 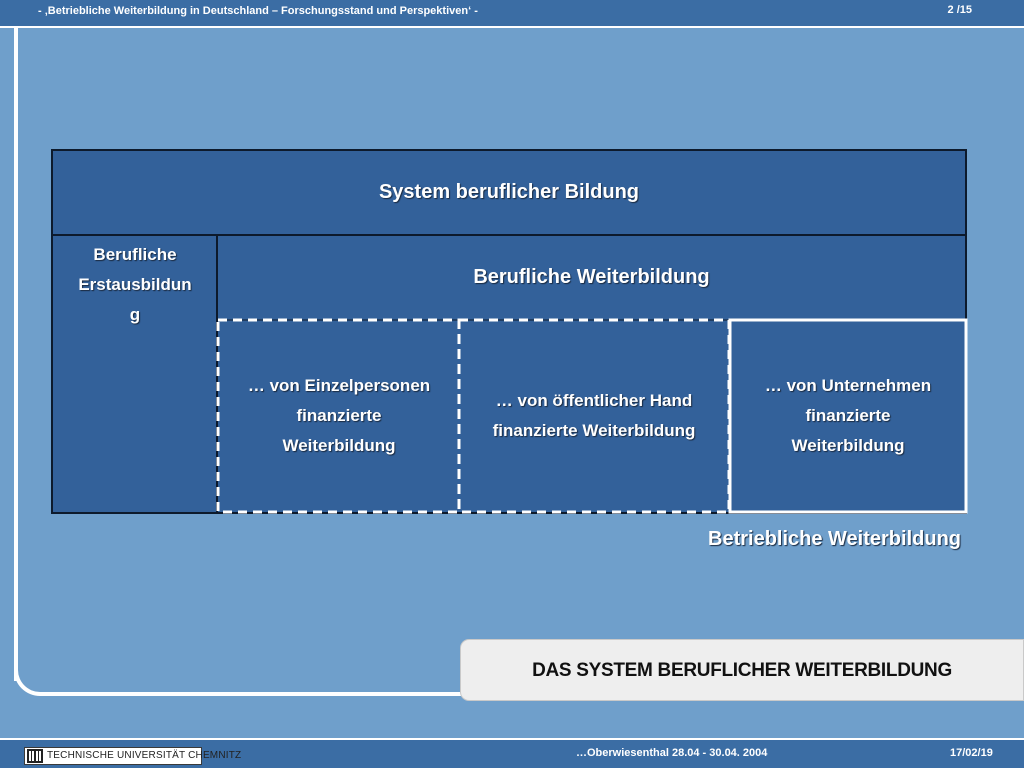 What do you see at coordinates (135, 375) in the screenshot?
I see `erstausbildung-cell: Berufliche Erstausbildun g` at bounding box center [135, 375].